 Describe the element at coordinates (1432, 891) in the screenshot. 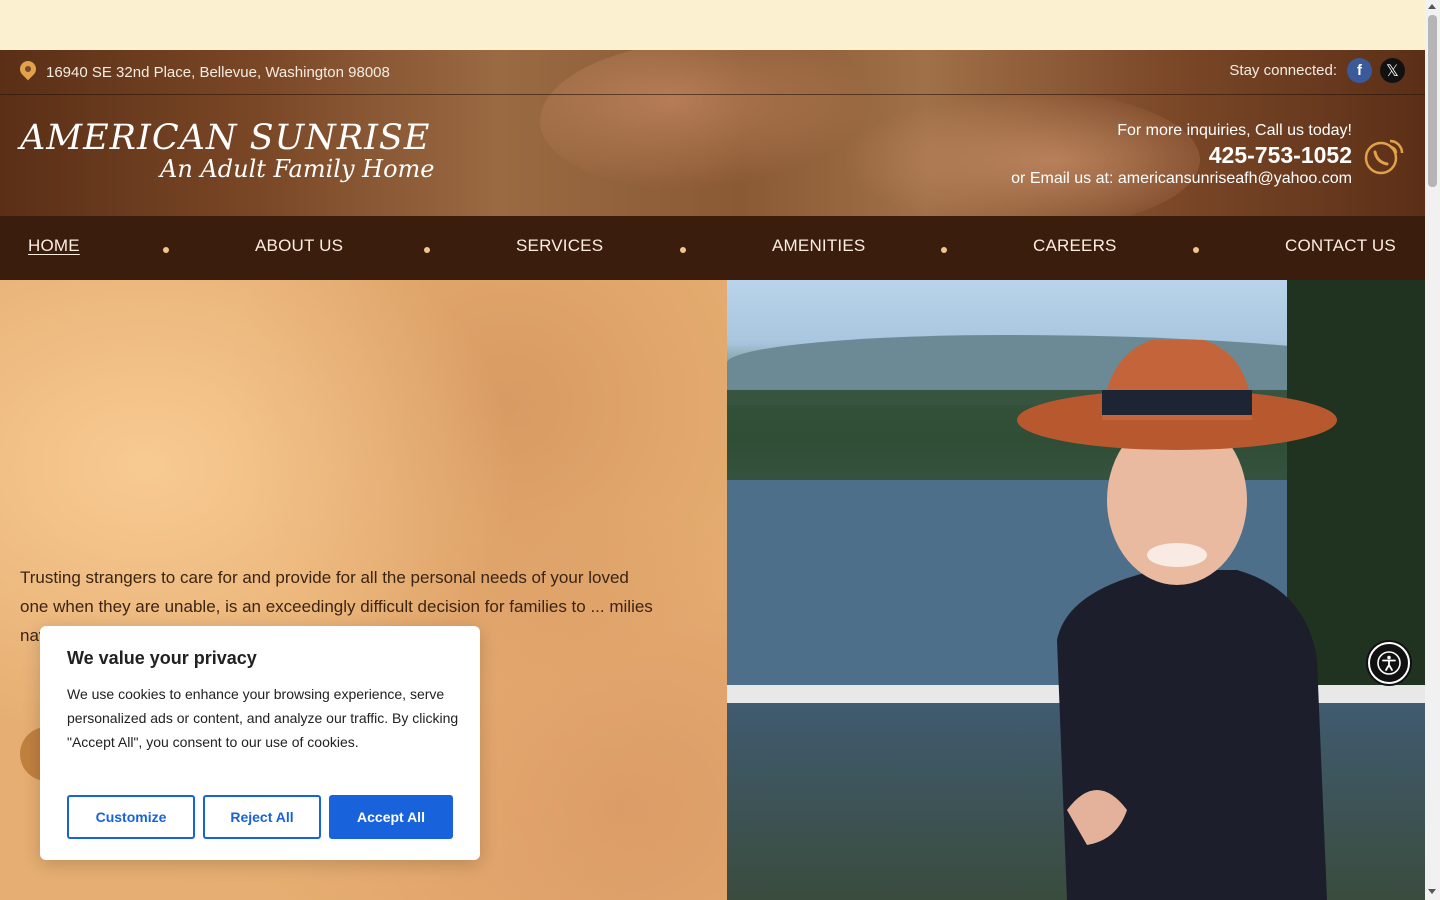

I see `scroll-down-arrow-icon` at that location.